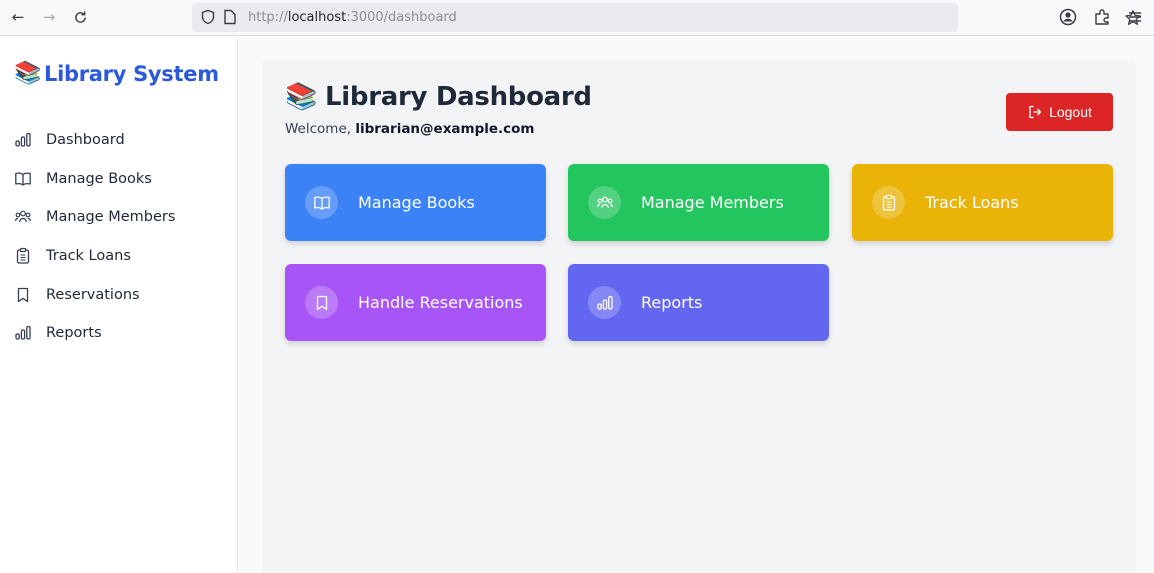  Describe the element at coordinates (440, 302) in the screenshot. I see `card-label: Handle Reservations` at that location.